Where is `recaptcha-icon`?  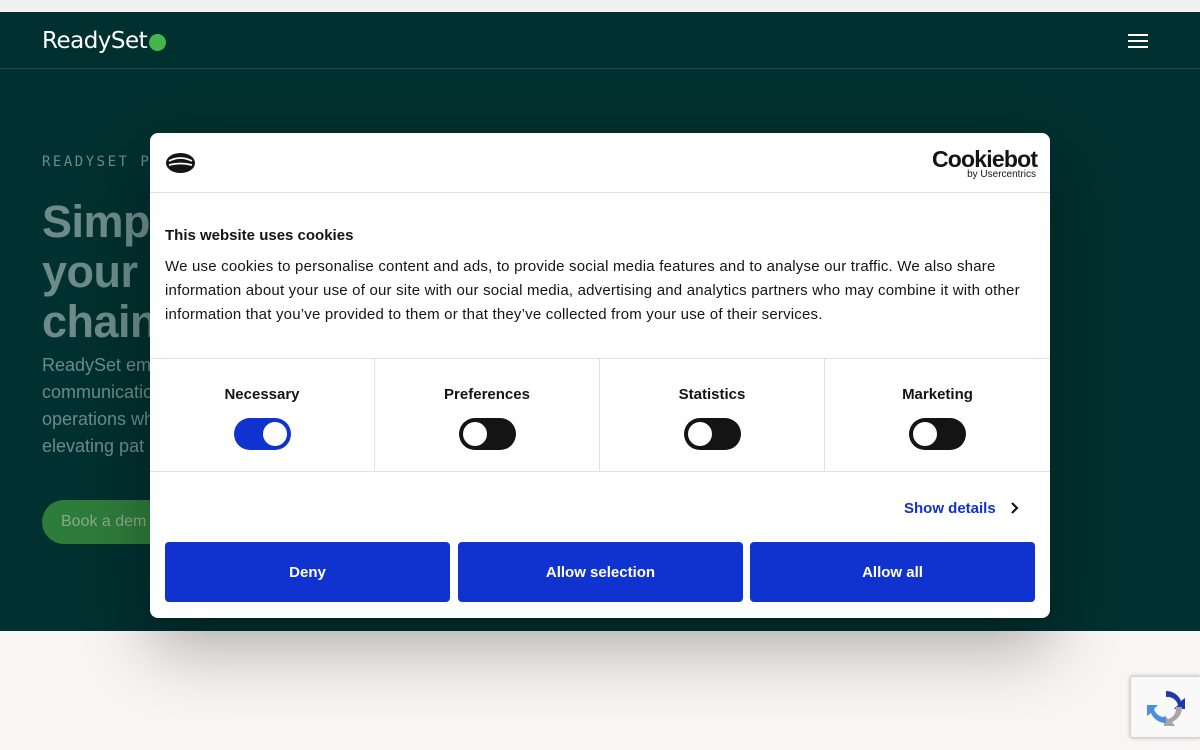
recaptcha-icon is located at coordinates (1165, 708).